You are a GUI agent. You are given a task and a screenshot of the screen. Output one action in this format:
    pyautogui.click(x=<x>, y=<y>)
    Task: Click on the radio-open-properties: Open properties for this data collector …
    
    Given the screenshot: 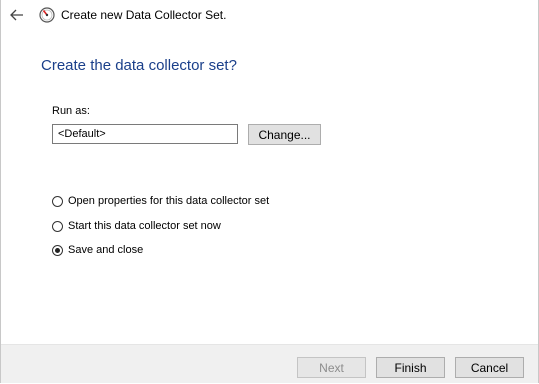 What is the action you would take?
    pyautogui.click(x=160, y=201)
    